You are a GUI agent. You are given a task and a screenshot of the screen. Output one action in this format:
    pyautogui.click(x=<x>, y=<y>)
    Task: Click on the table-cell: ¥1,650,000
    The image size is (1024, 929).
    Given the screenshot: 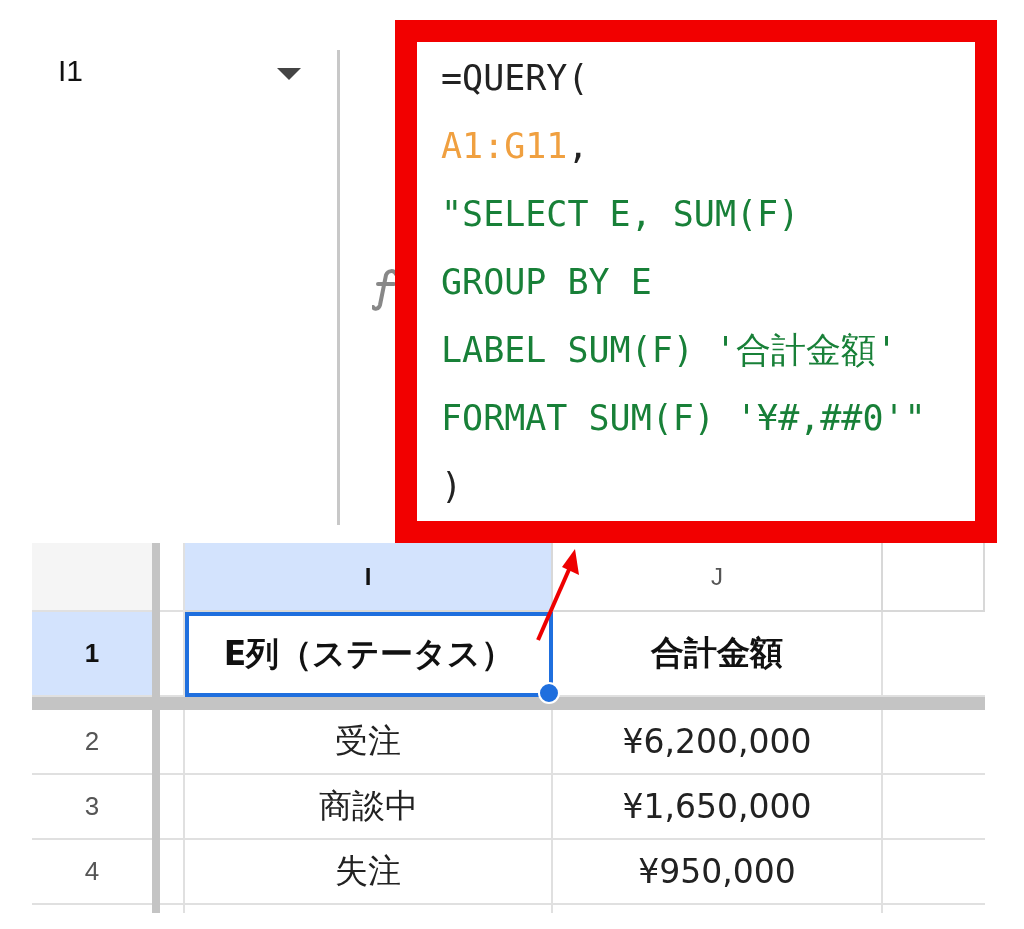 What is the action you would take?
    pyautogui.click(x=718, y=807)
    